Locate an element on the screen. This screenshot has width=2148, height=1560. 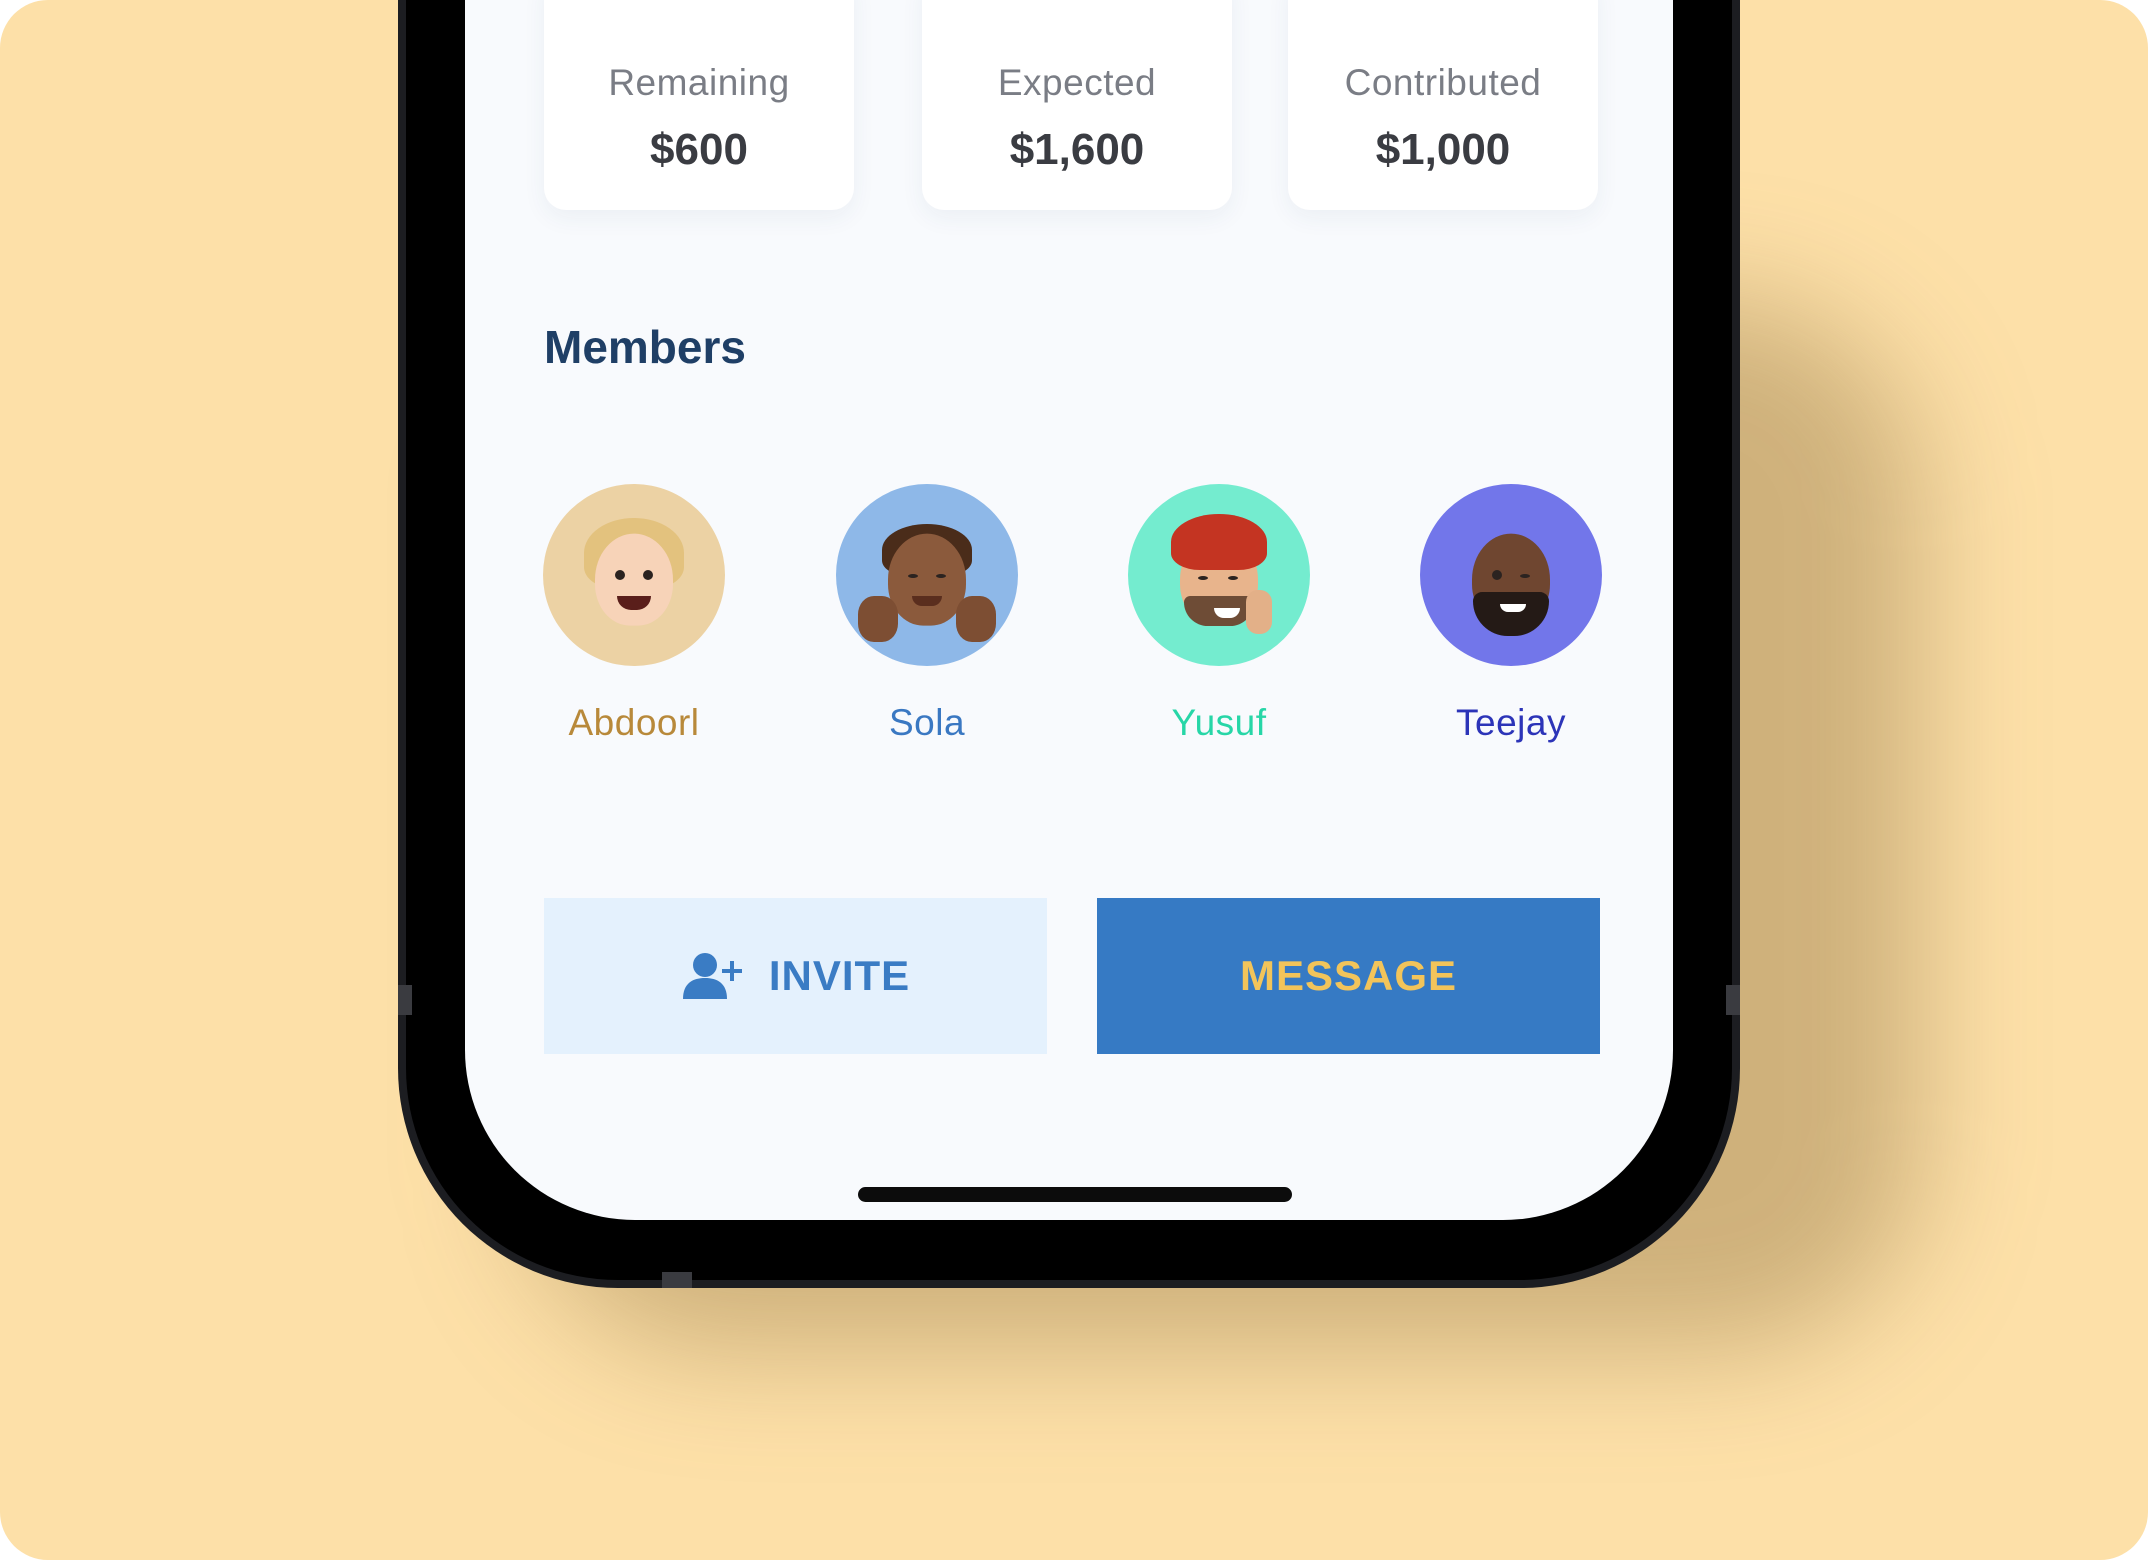
user-plus-icon is located at coordinates (713, 976).